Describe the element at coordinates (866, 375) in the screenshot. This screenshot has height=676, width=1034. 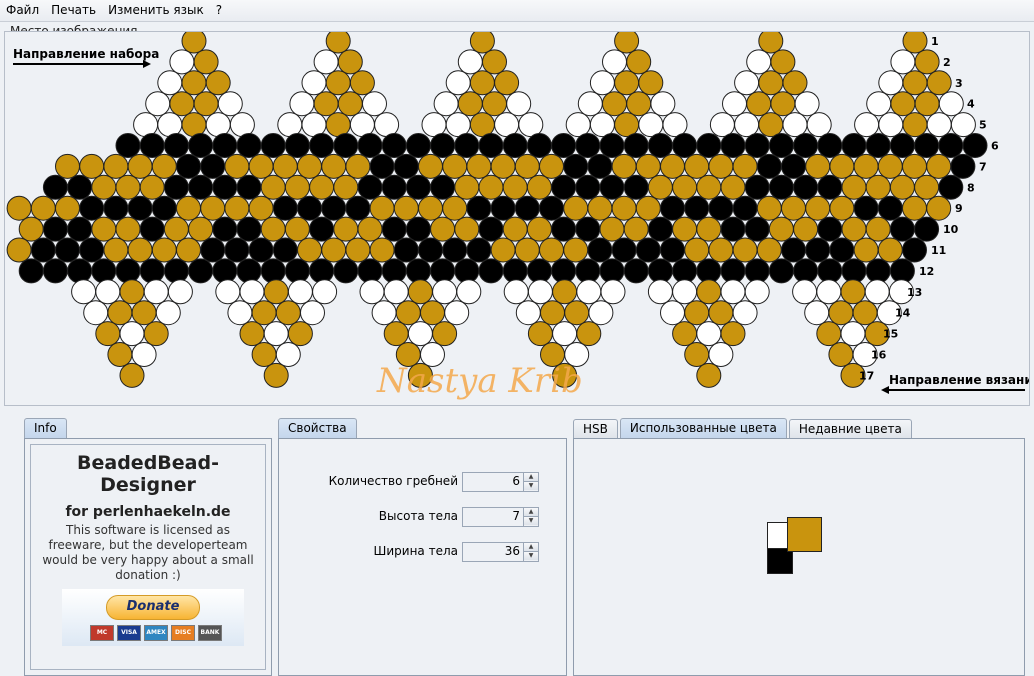
I see `row-number: 17` at that location.